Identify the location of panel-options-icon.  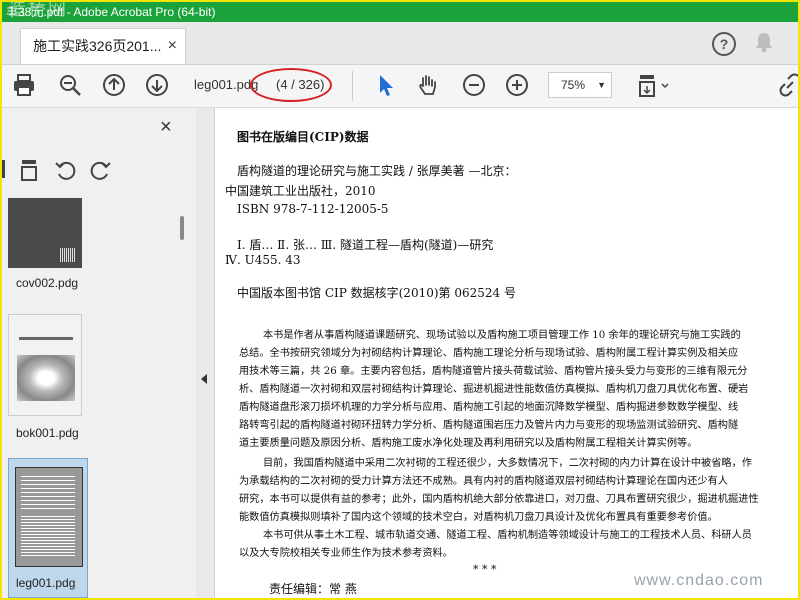
(9, 169).